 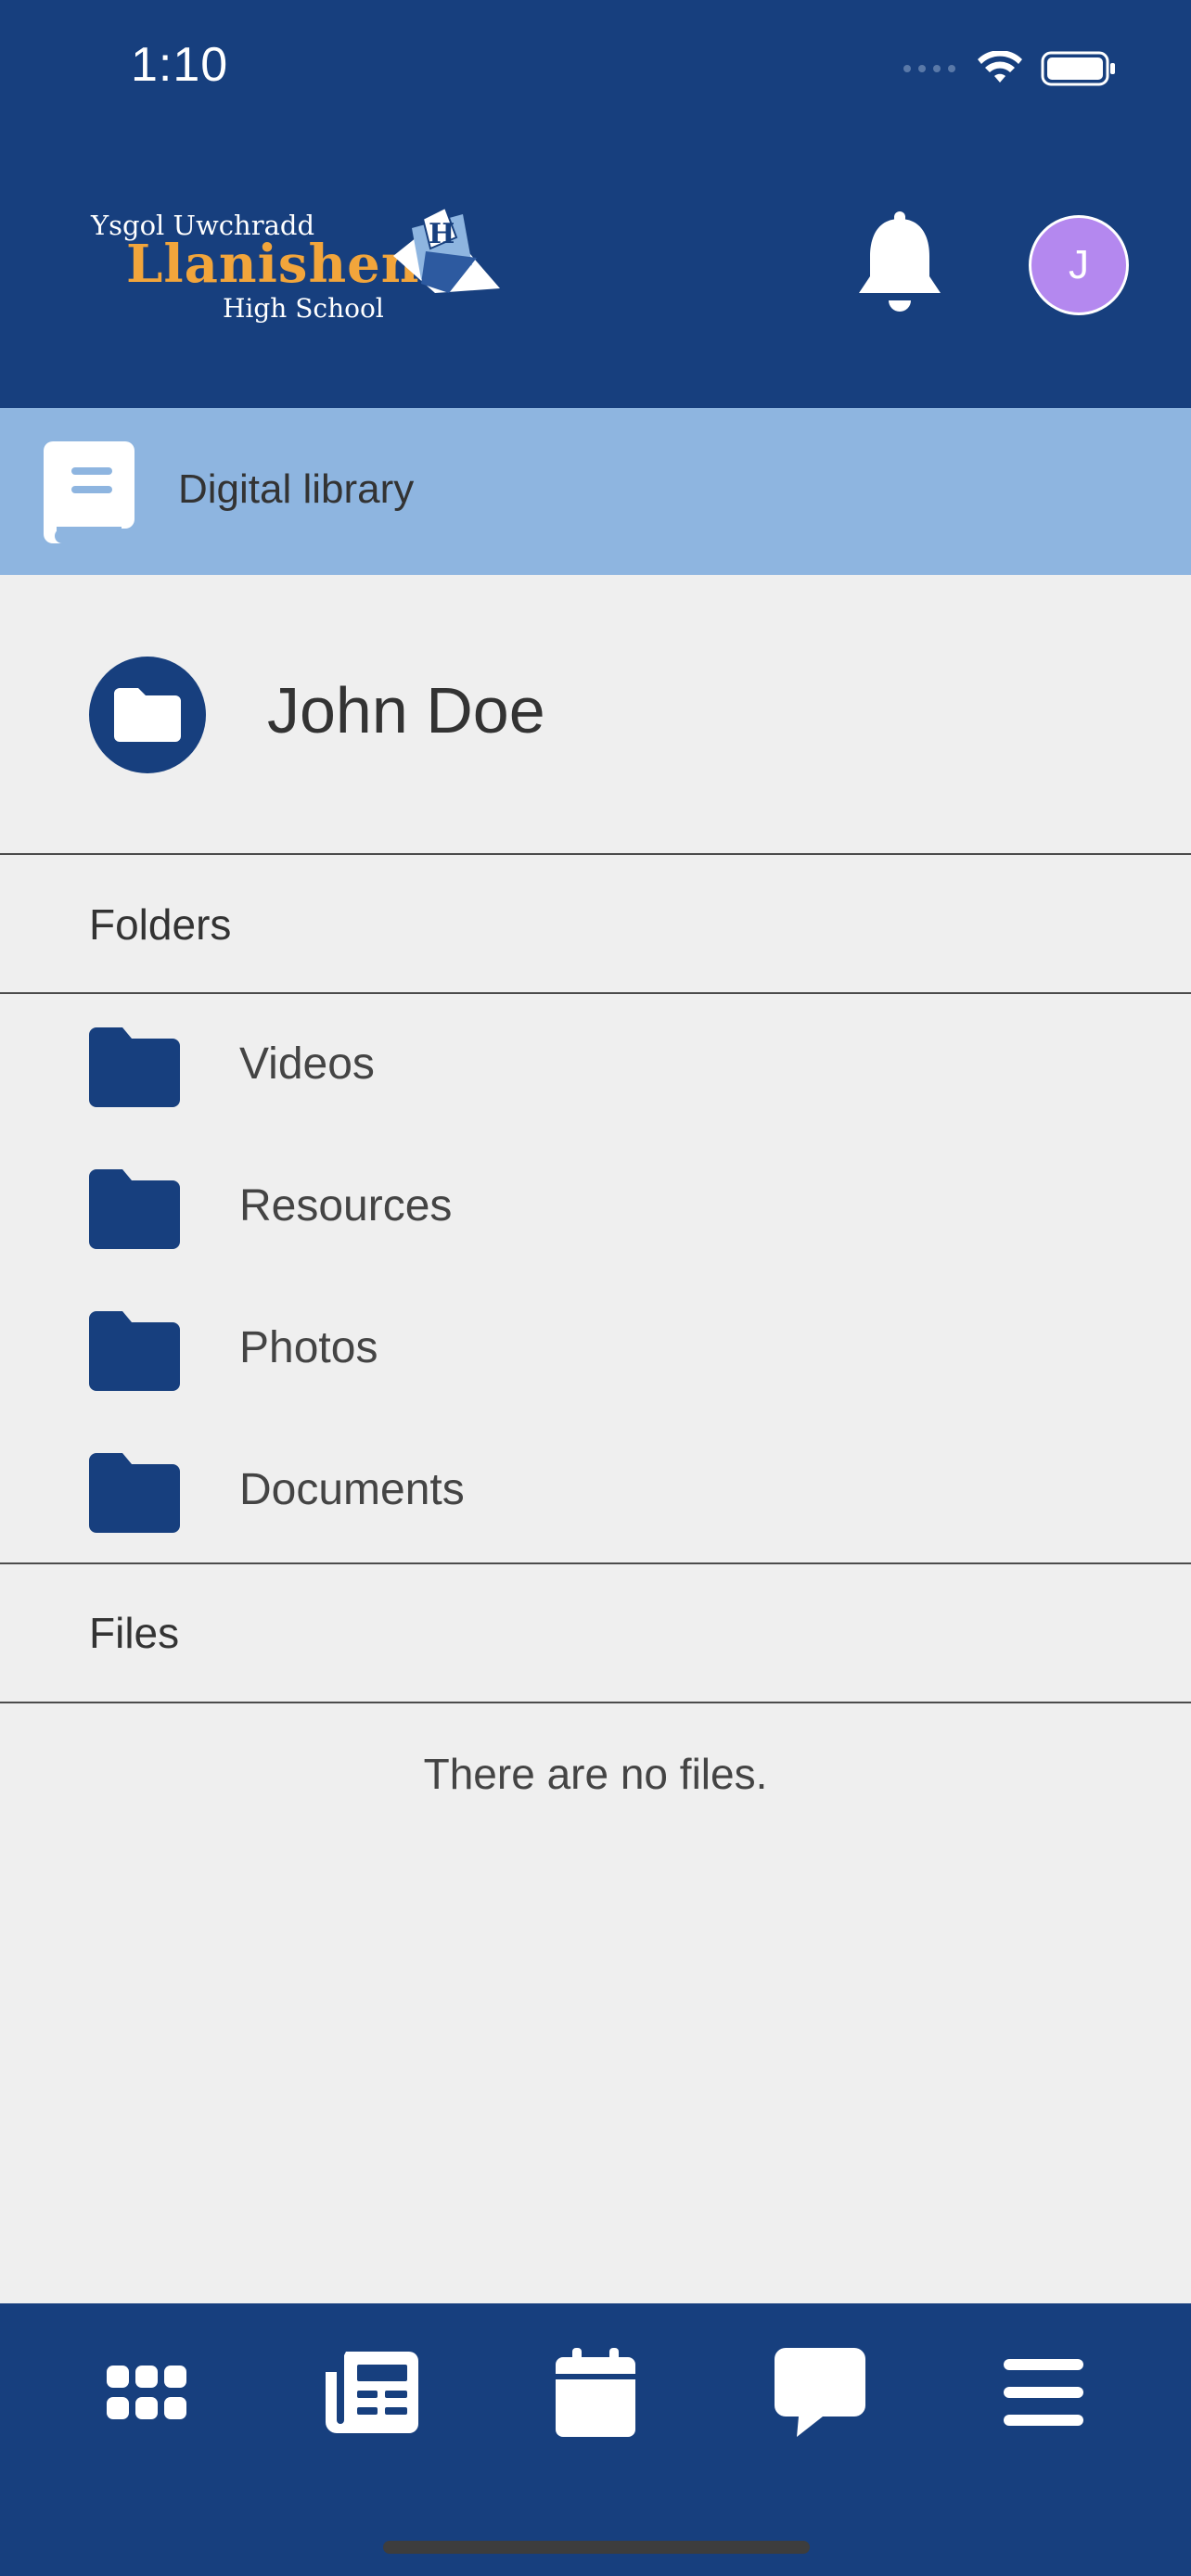 I want to click on tab-messages, so click(x=820, y=2393).